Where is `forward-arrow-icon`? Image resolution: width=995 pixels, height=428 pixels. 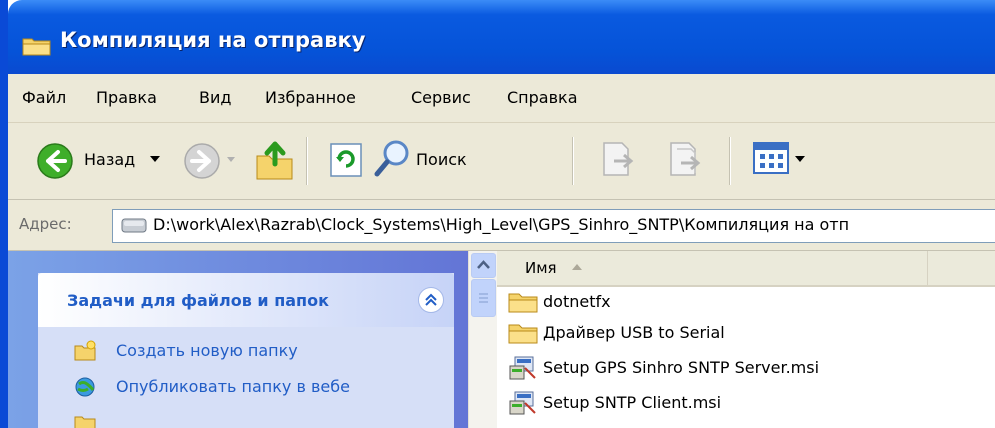 forward-arrow-icon is located at coordinates (202, 161).